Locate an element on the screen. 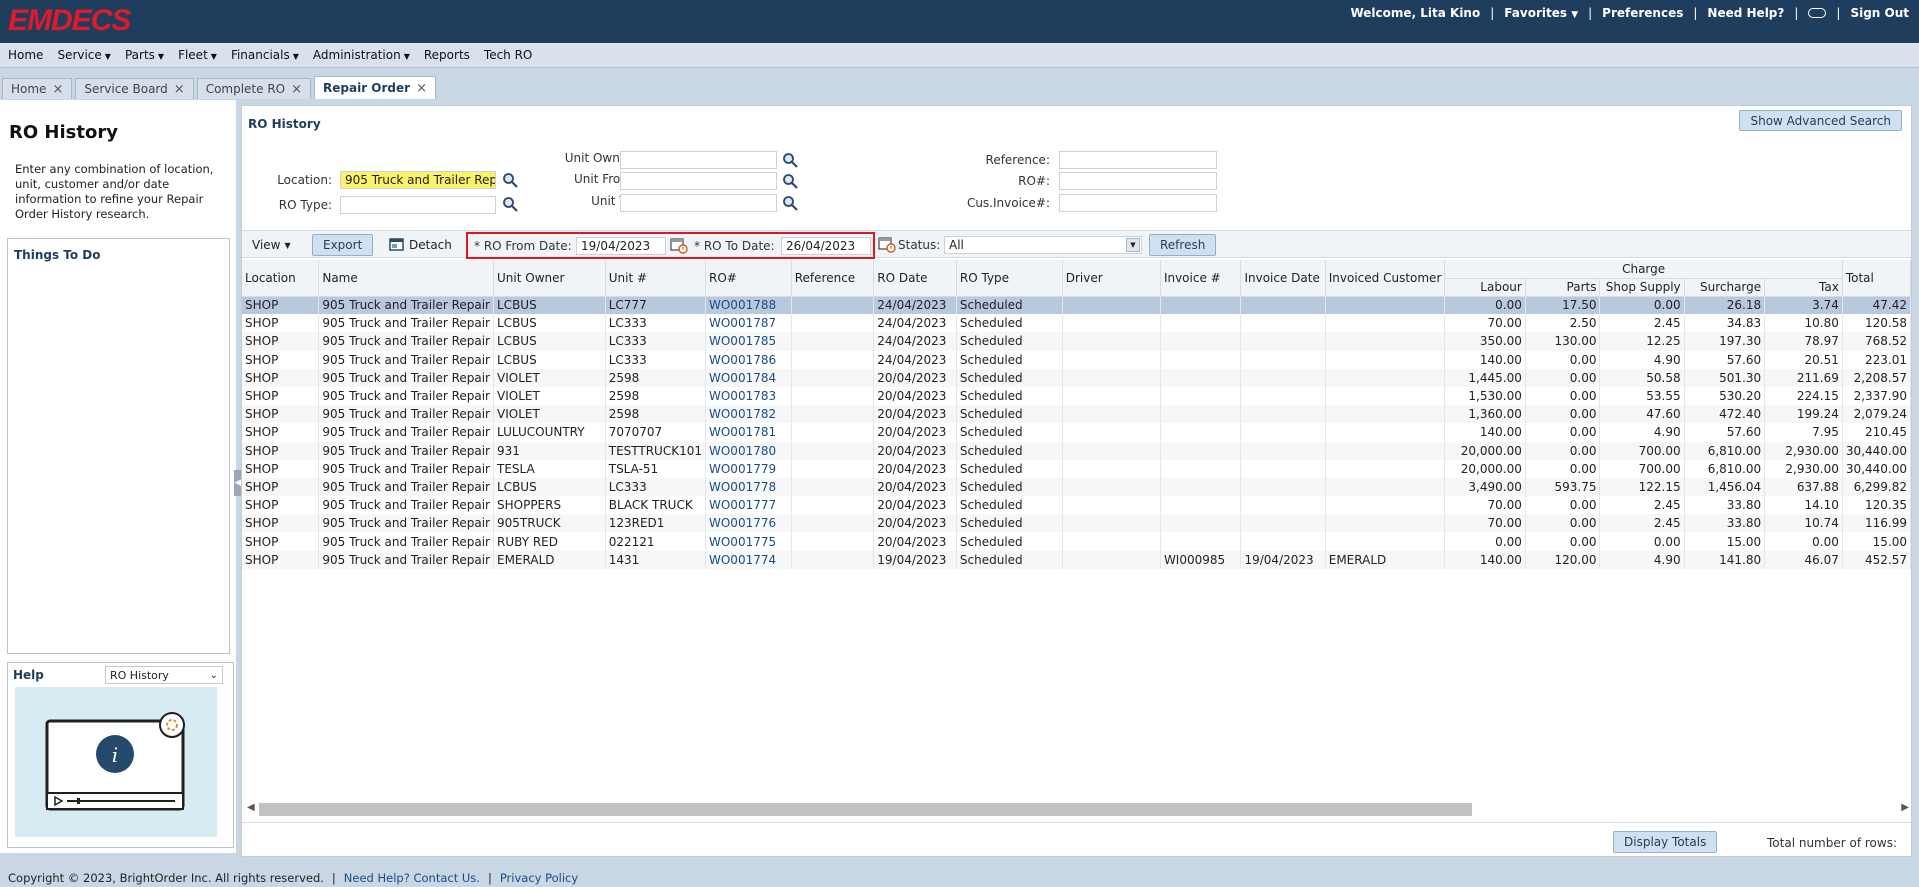 This screenshot has height=887, width=1919. reference-input is located at coordinates (1138, 160).